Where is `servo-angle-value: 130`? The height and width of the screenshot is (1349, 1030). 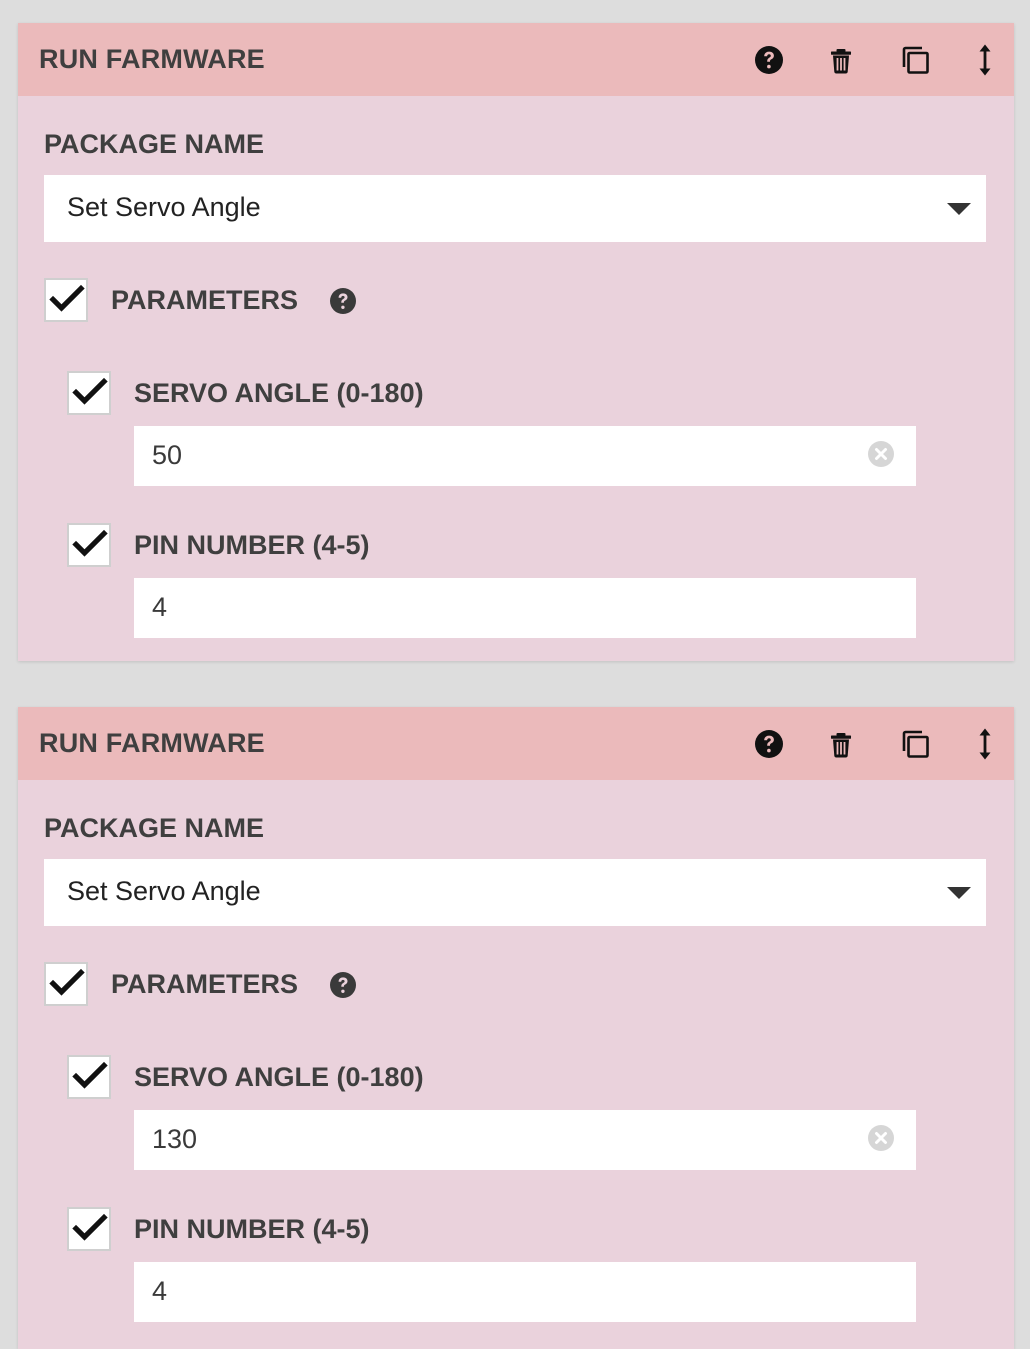
servo-angle-value: 130 is located at coordinates (175, 1139).